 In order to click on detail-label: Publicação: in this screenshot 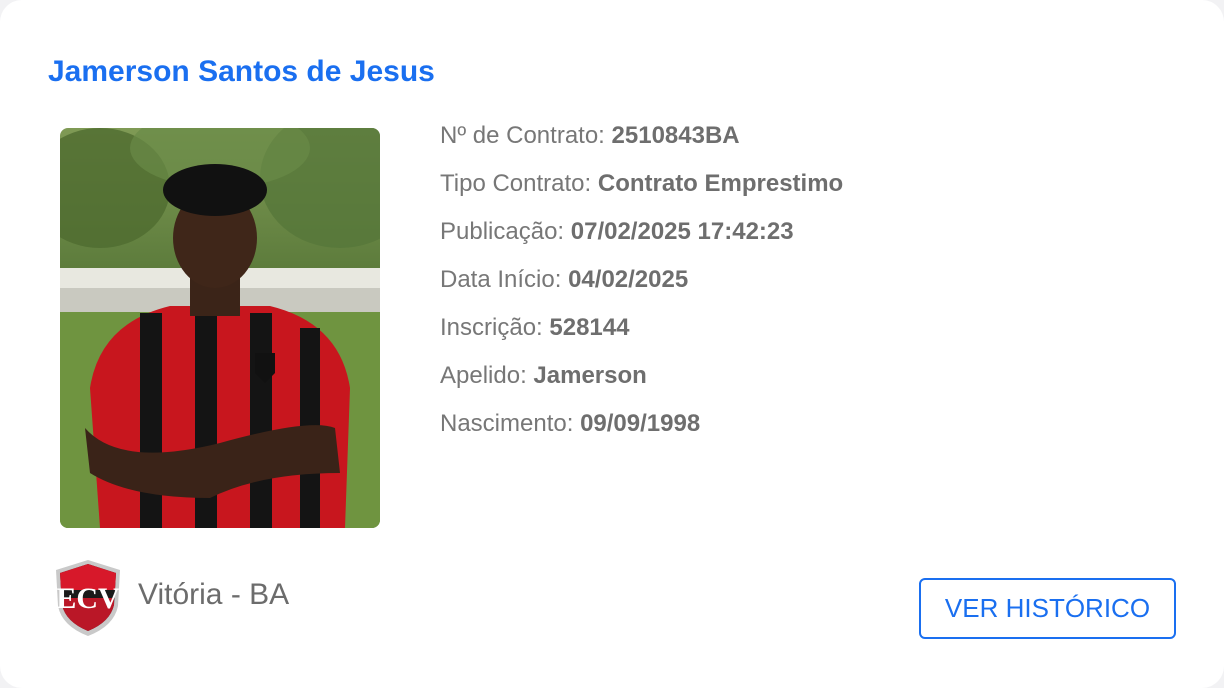, I will do `click(502, 231)`.